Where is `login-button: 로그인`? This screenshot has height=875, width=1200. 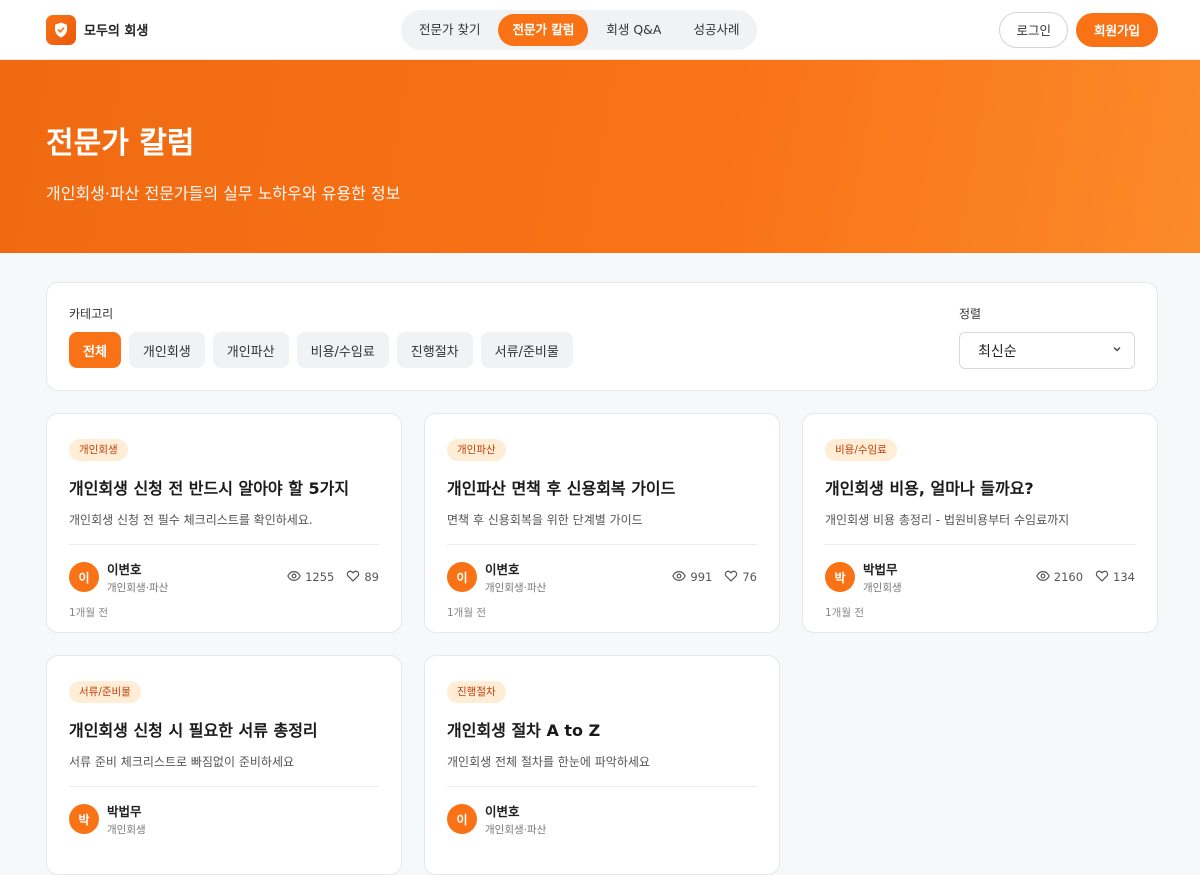
login-button: 로그인 is located at coordinates (1033, 29).